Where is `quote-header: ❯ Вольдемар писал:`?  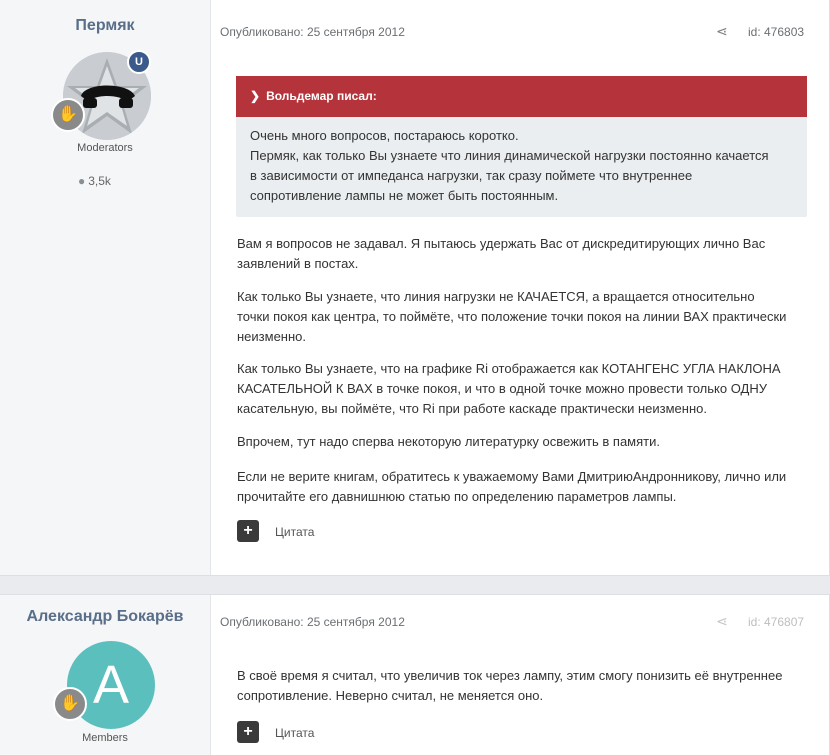 quote-header: ❯ Вольдемар писал: is located at coordinates (521, 96).